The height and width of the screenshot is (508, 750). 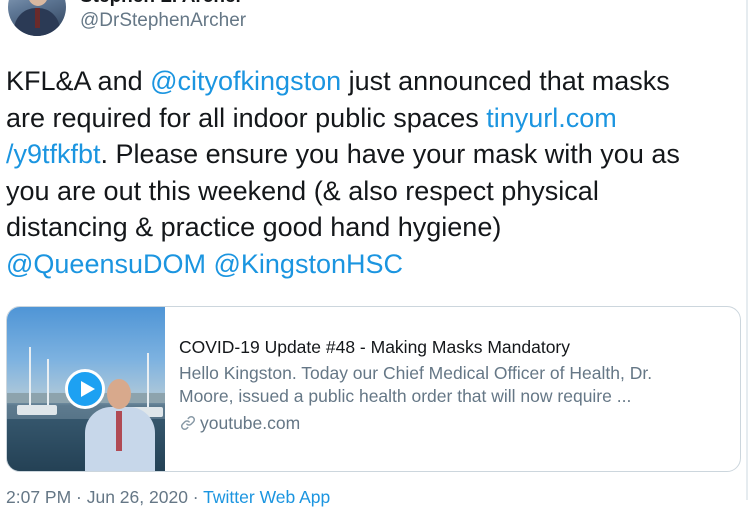 I want to click on avatar, so click(x=37, y=18).